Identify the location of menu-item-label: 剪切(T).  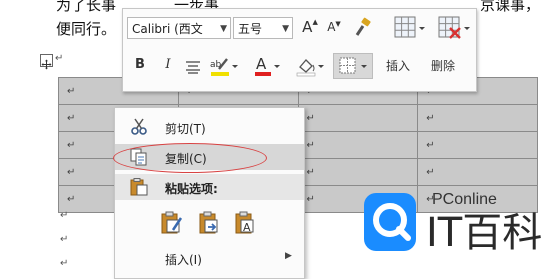
(185, 129).